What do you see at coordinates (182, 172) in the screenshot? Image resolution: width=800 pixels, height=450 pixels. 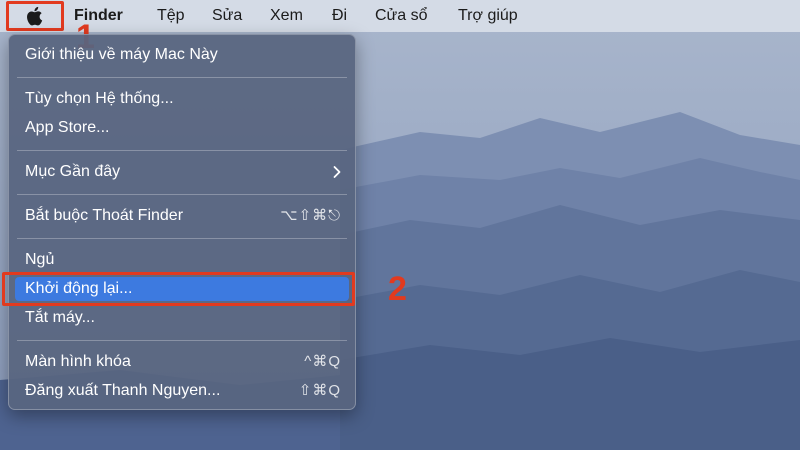 I see `menu-item-recent-items: Mục Gần đây` at bounding box center [182, 172].